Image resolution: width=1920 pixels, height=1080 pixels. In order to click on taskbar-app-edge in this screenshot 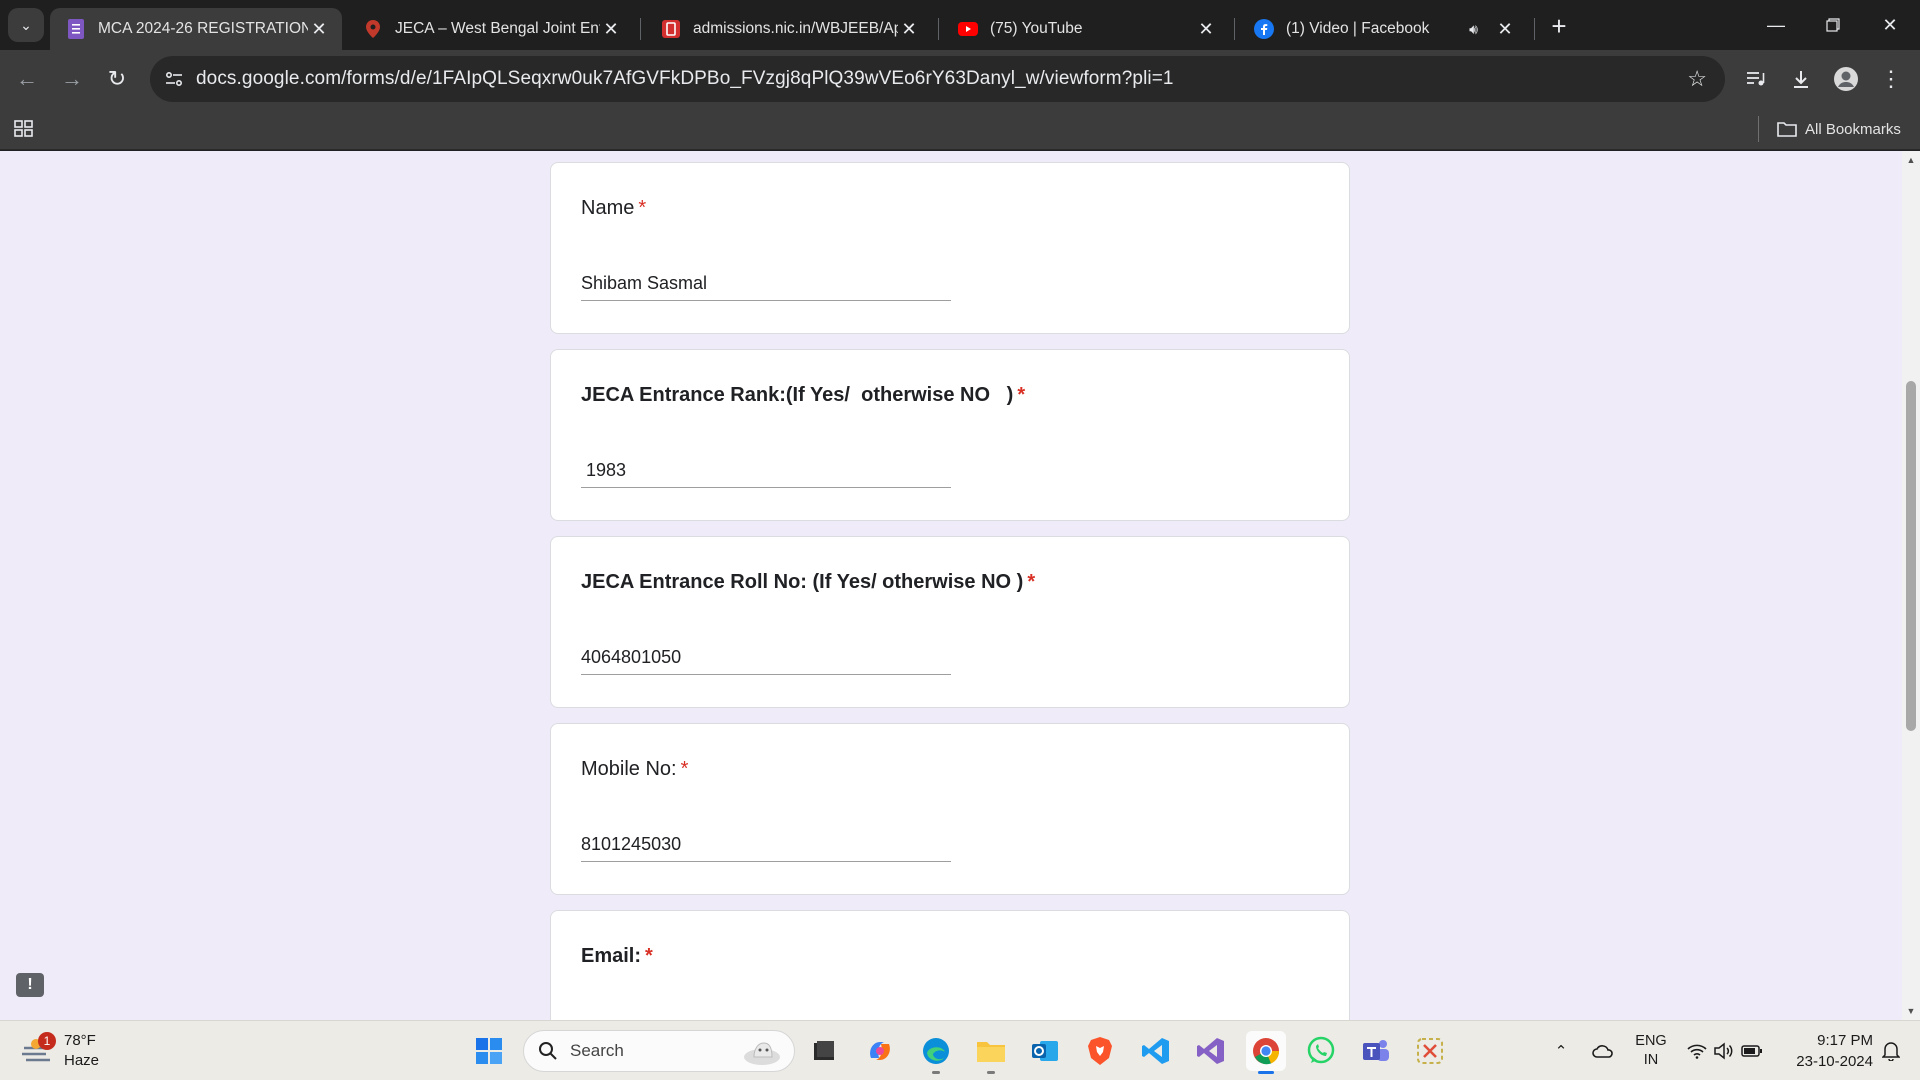, I will do `click(936, 1052)`.